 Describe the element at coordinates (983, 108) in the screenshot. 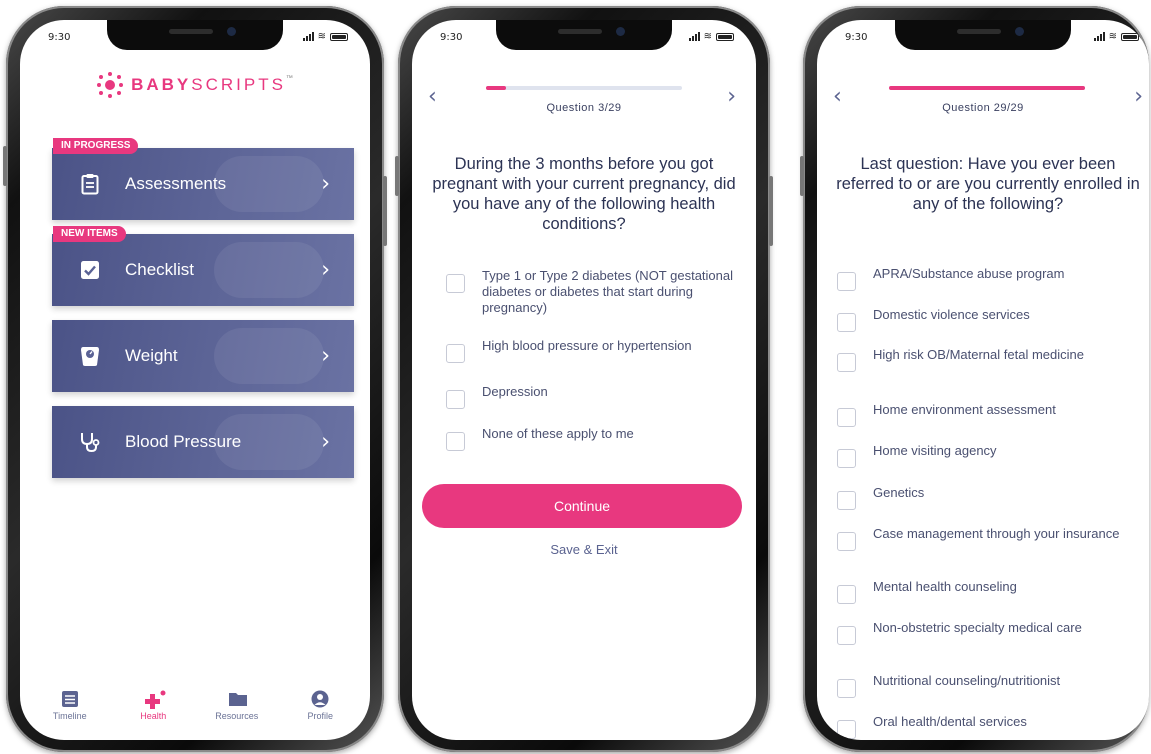

I see `question-counter: Question 29/29` at that location.